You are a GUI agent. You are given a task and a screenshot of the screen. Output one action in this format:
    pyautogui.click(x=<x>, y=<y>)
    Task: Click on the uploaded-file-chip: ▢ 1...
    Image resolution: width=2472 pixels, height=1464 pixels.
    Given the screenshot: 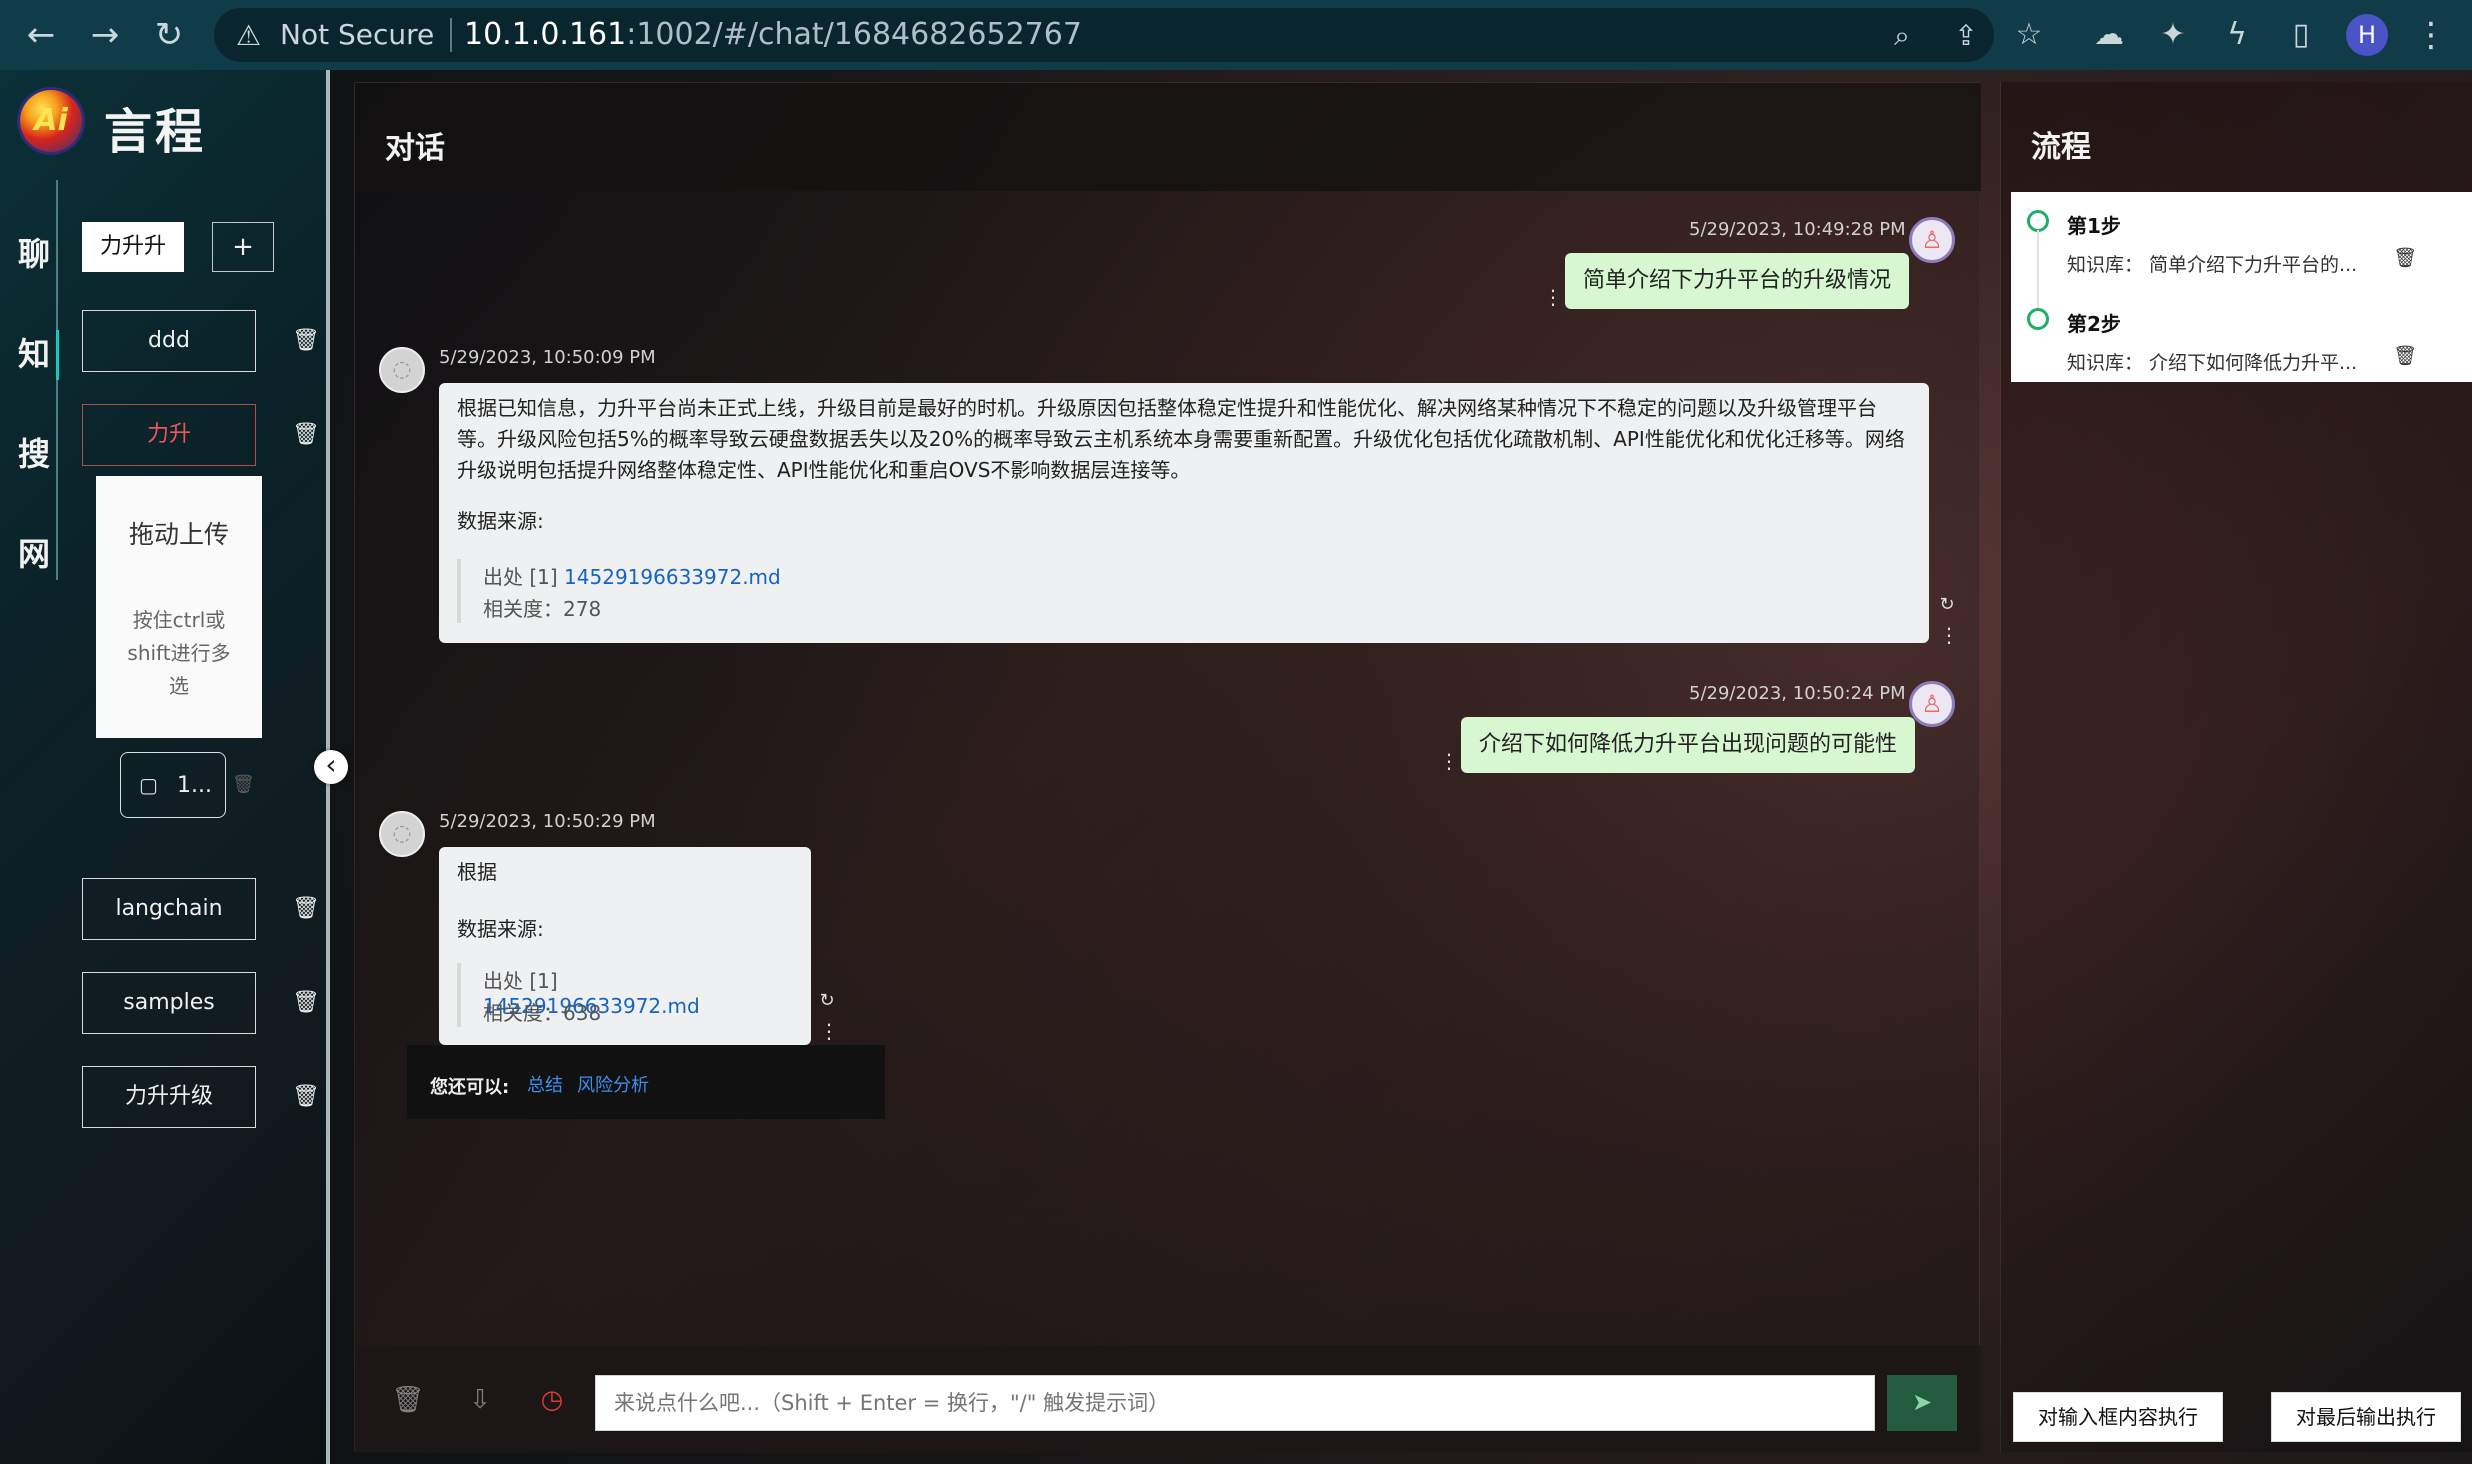 What is the action you would take?
    pyautogui.click(x=173, y=785)
    